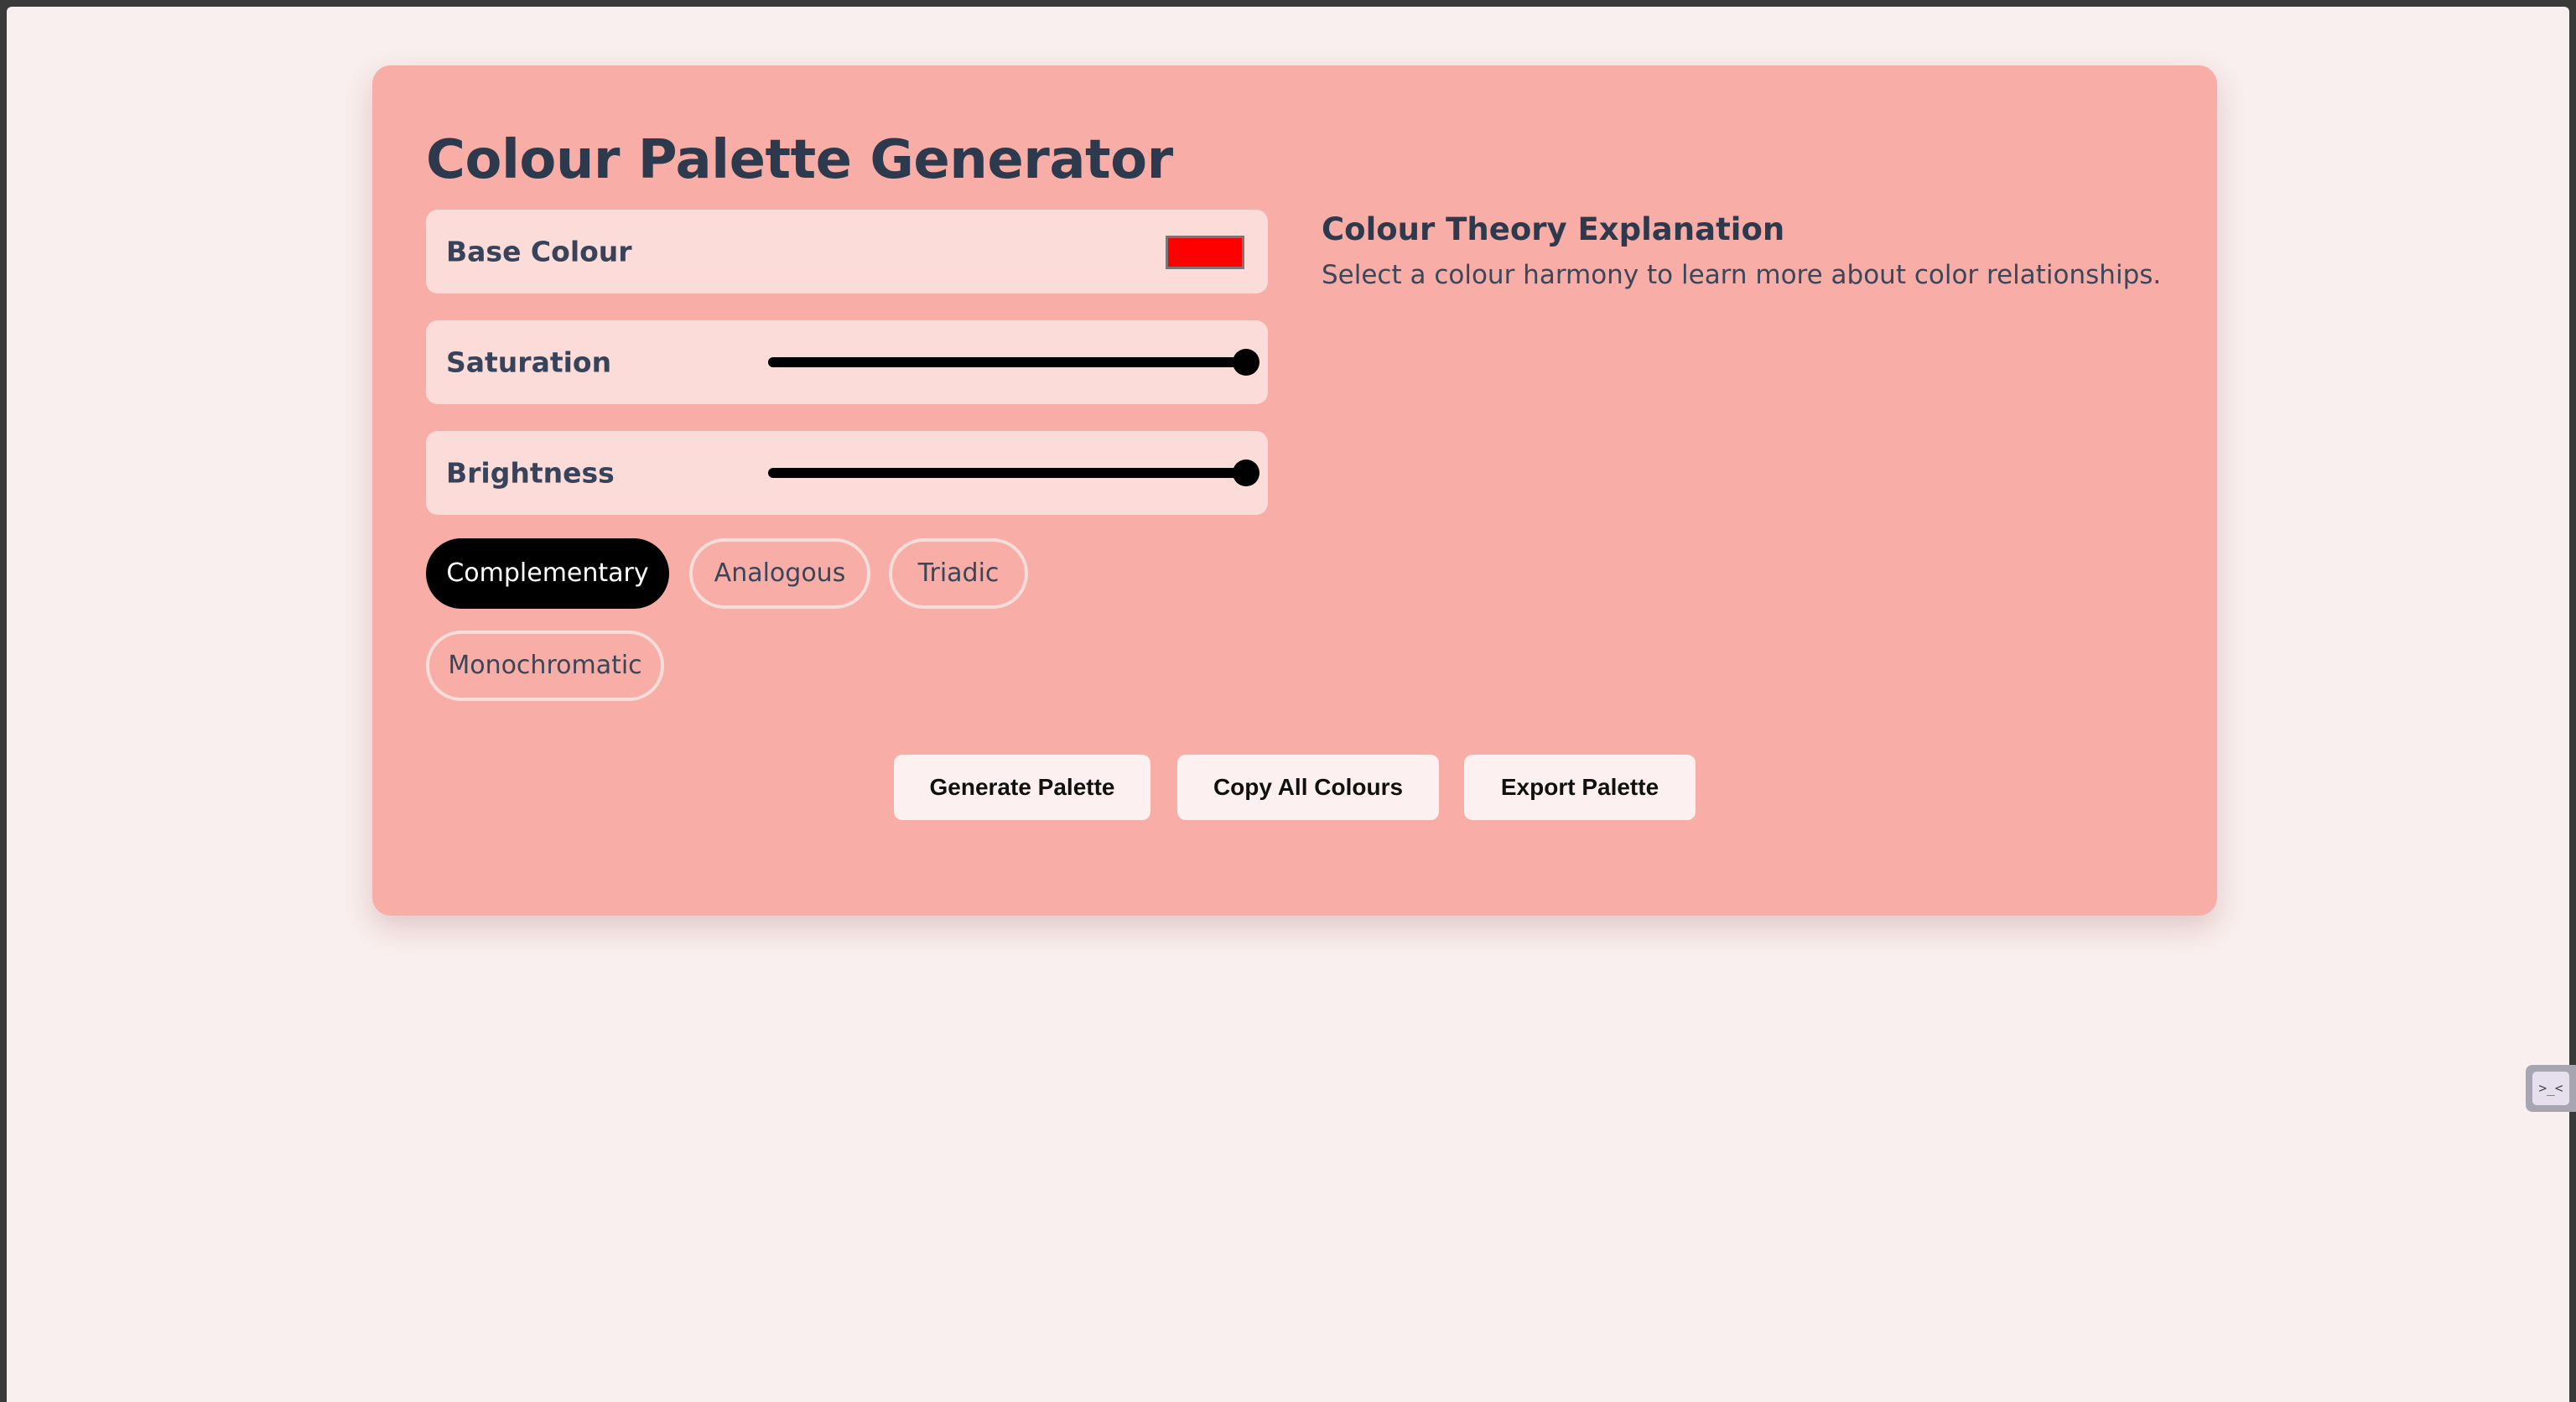  I want to click on export-palette-button: Export Palette, so click(1580, 787).